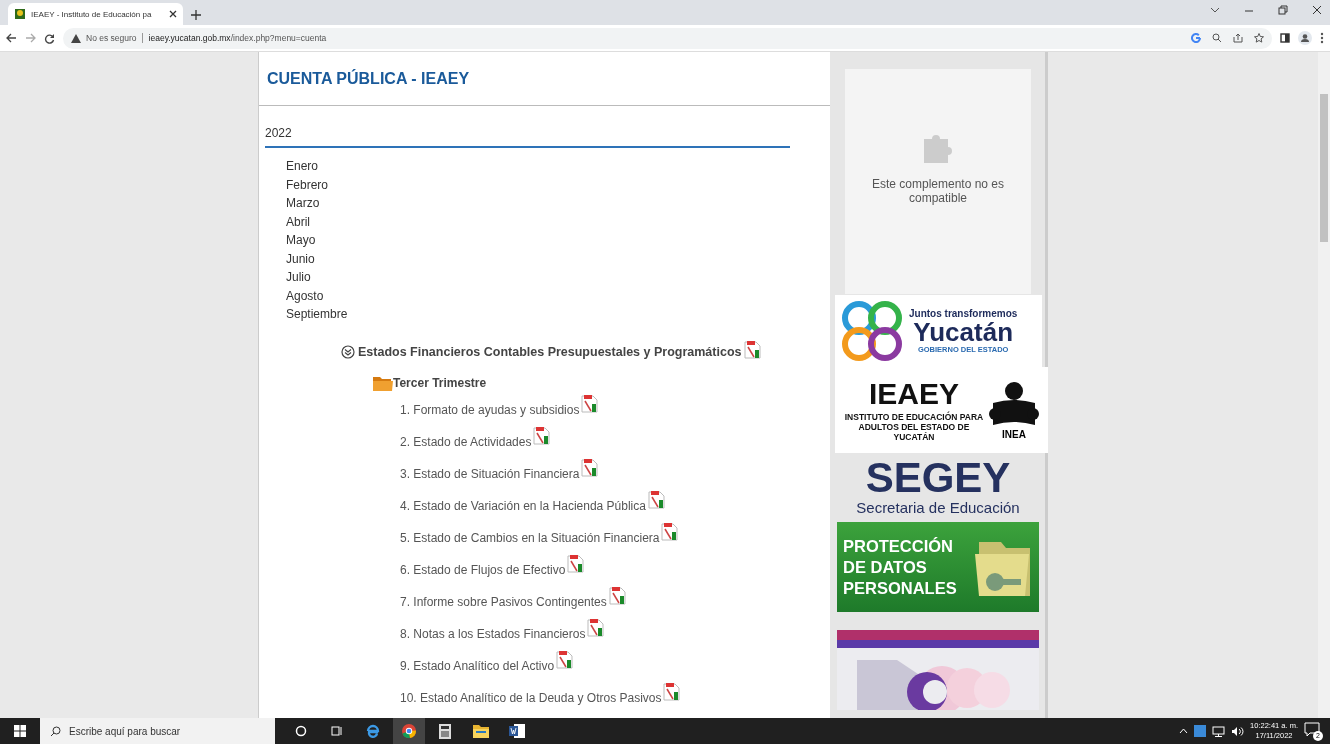  Describe the element at coordinates (530, 537) in the screenshot. I see `document-link: 5. Estado de Cambios en la Situación Financiera` at that location.